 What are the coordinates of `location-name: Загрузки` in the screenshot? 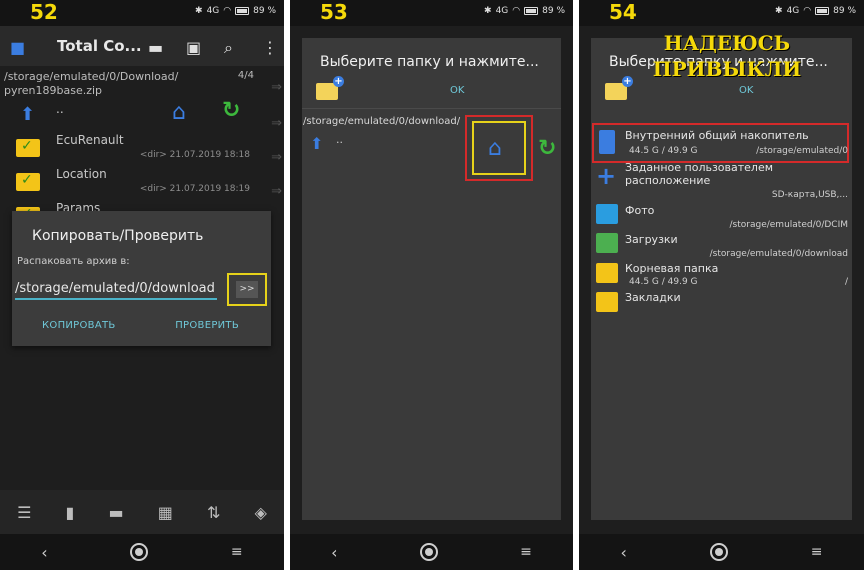 It's located at (651, 239).